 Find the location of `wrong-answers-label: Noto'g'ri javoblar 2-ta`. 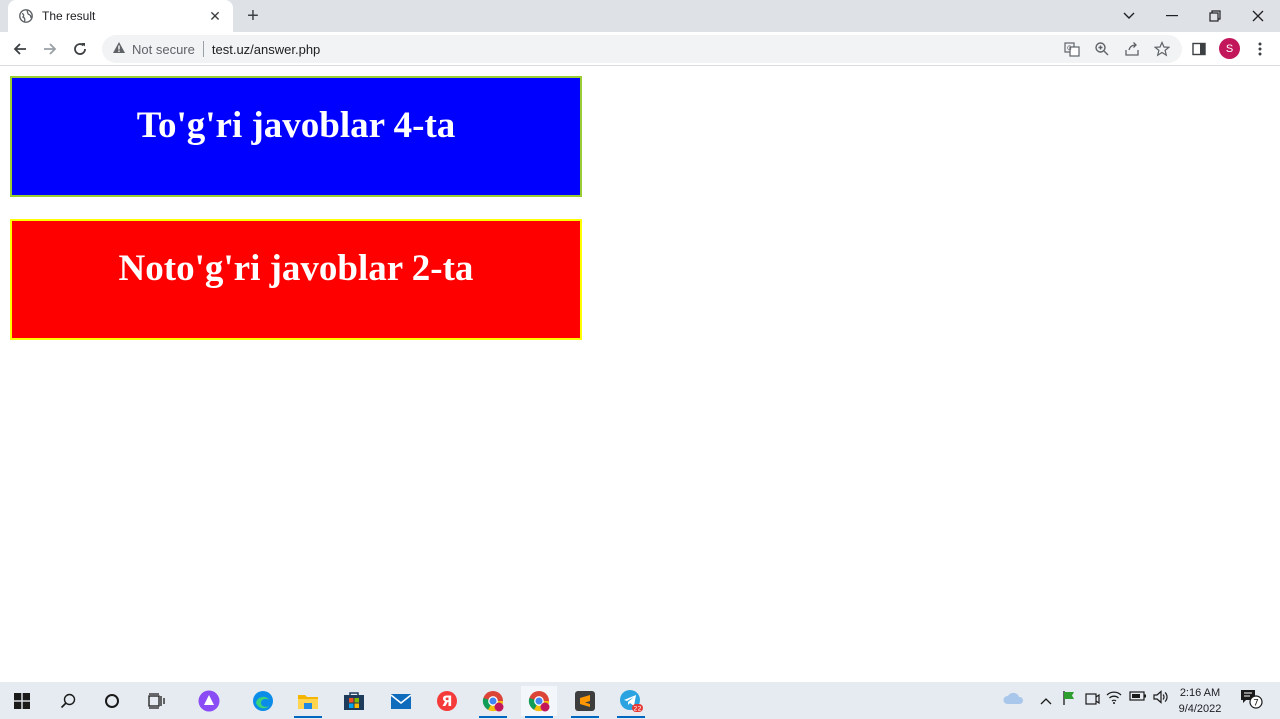

wrong-answers-label: Noto'g'ri javoblar 2-ta is located at coordinates (296, 268).